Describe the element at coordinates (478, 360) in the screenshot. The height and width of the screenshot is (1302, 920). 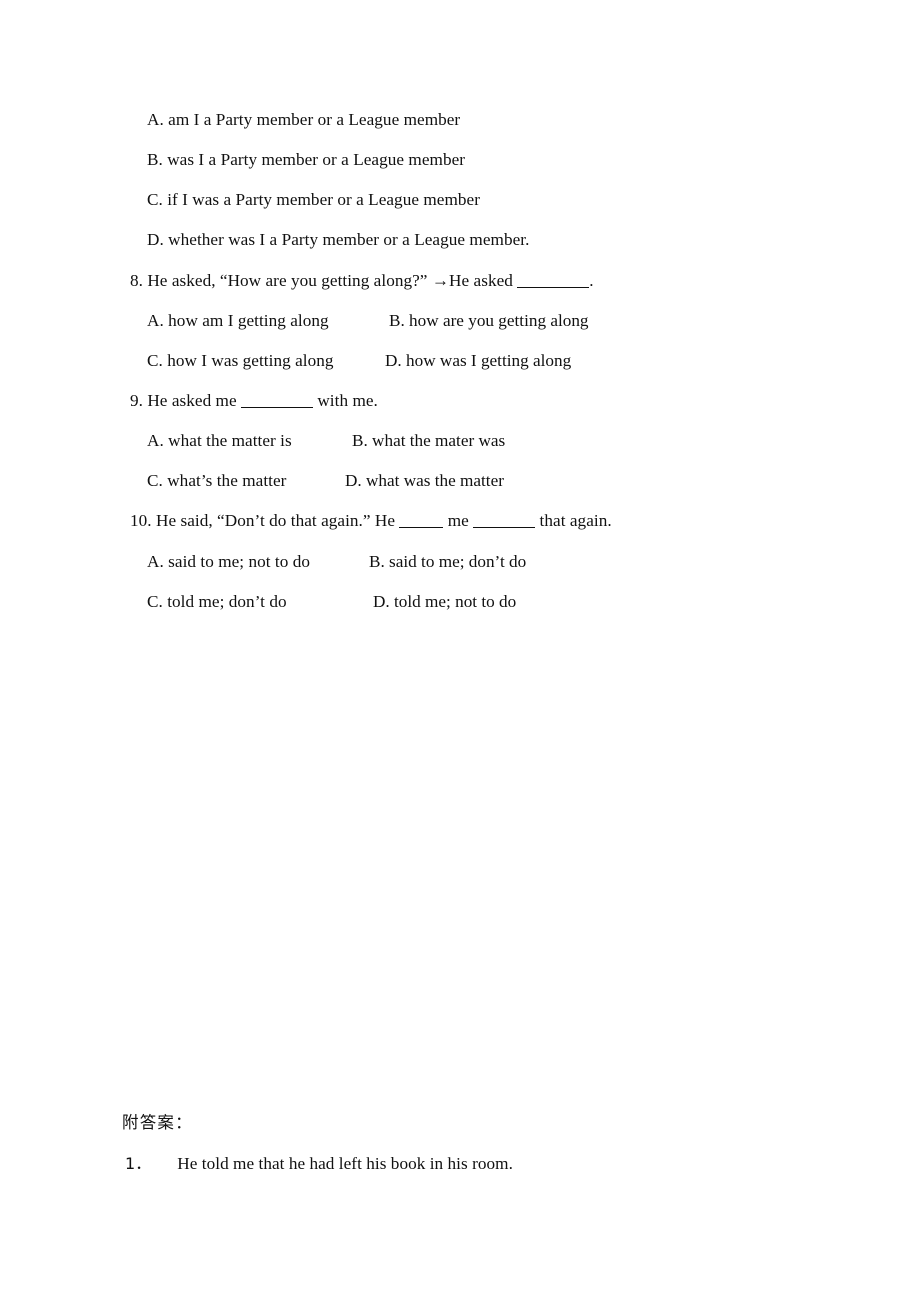
I see `question-8-option-d: D. how was I getting along` at that location.